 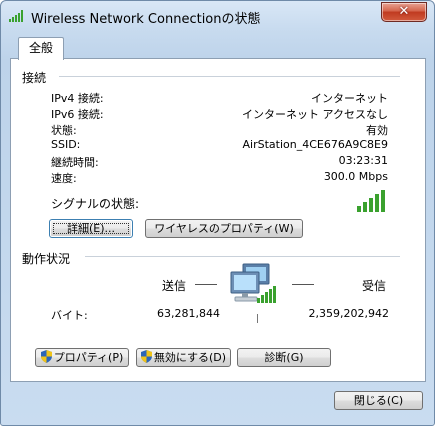 I want to click on bytes-sent-value: 63,281,844, so click(x=188, y=313).